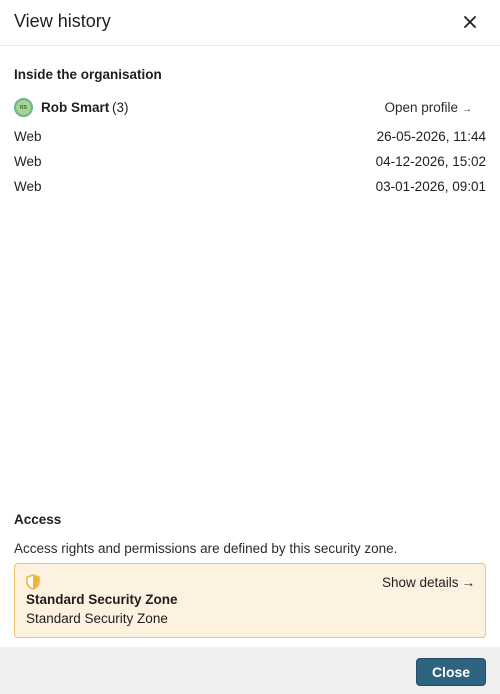 The image size is (500, 694). Describe the element at coordinates (421, 107) in the screenshot. I see `open-profile-label: Open profile` at that location.